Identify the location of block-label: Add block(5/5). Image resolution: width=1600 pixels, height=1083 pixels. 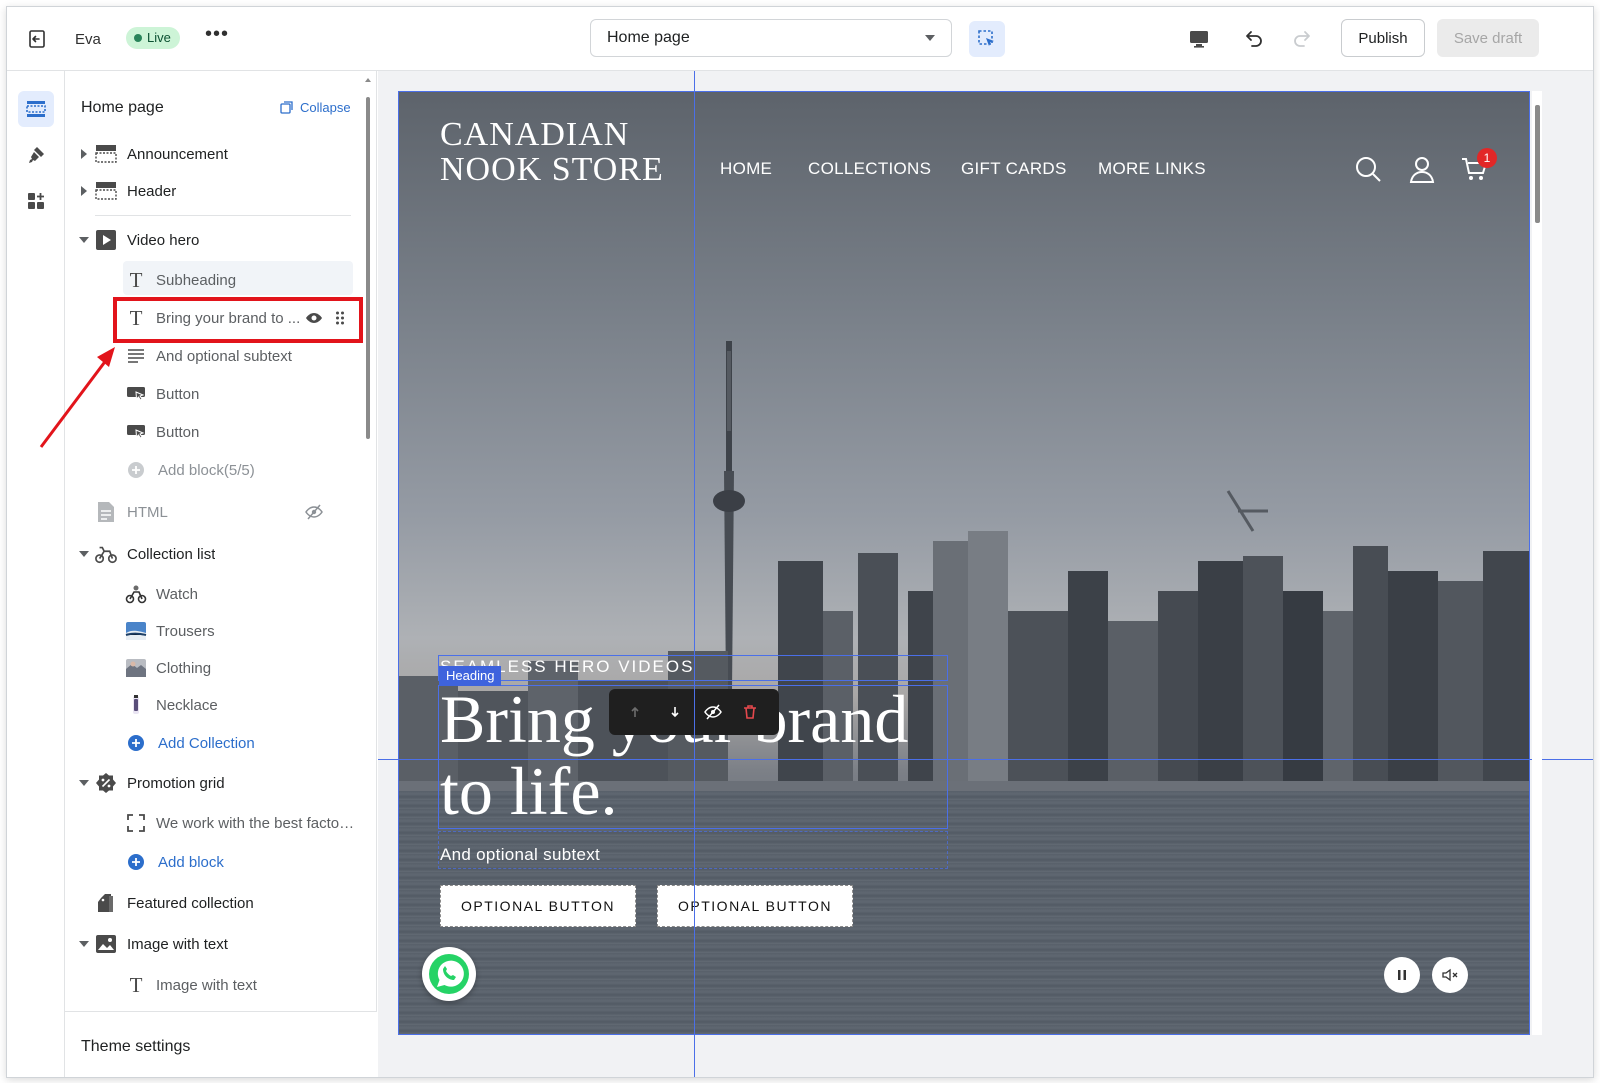
(206, 470).